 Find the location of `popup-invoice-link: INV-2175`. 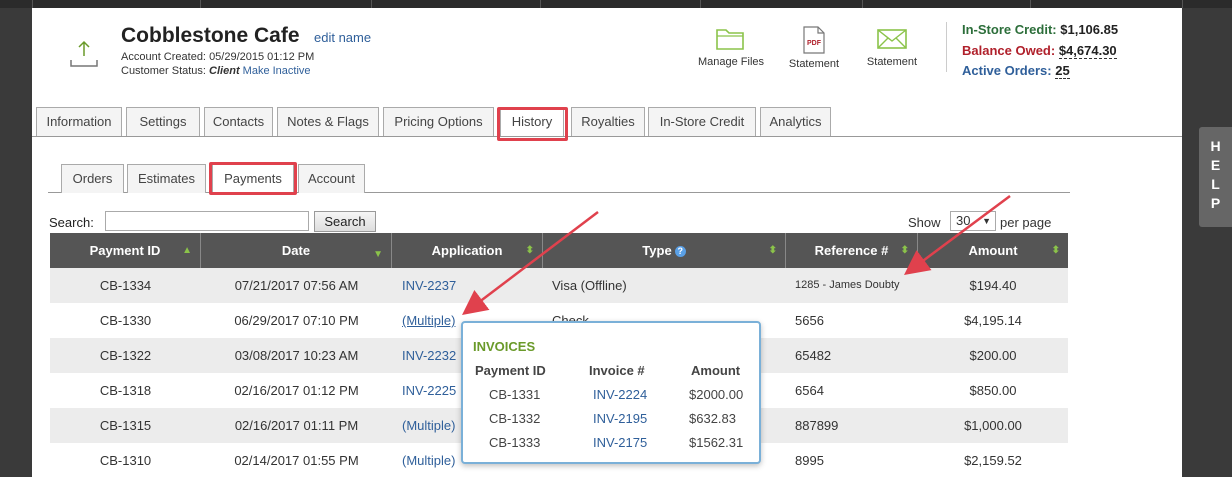

popup-invoice-link: INV-2175 is located at coordinates (620, 442).